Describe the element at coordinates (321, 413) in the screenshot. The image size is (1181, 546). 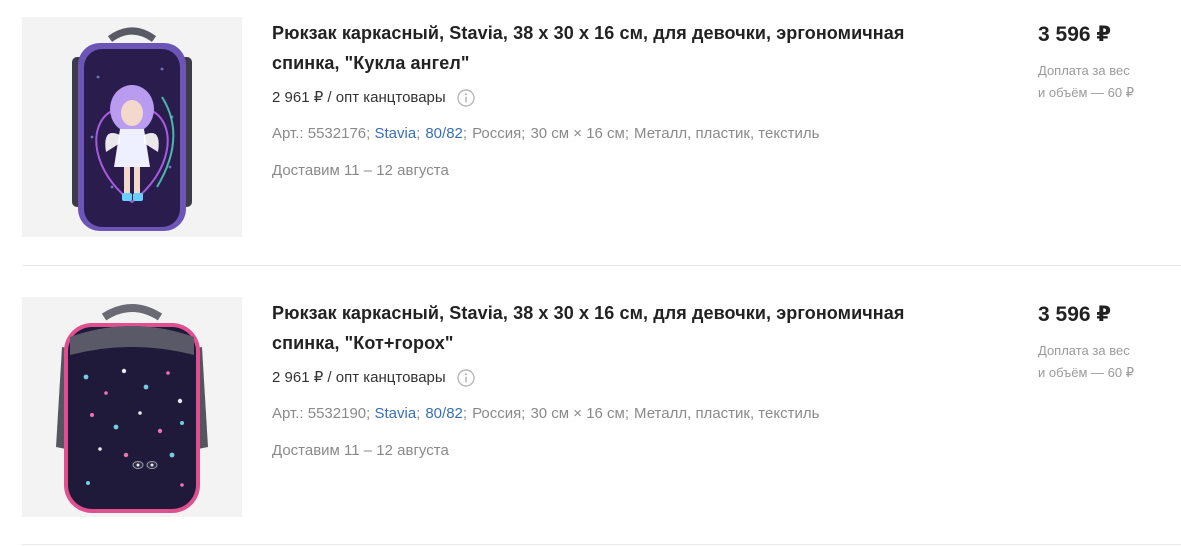
I see `article-number: Арт.: 5532190;` at that location.